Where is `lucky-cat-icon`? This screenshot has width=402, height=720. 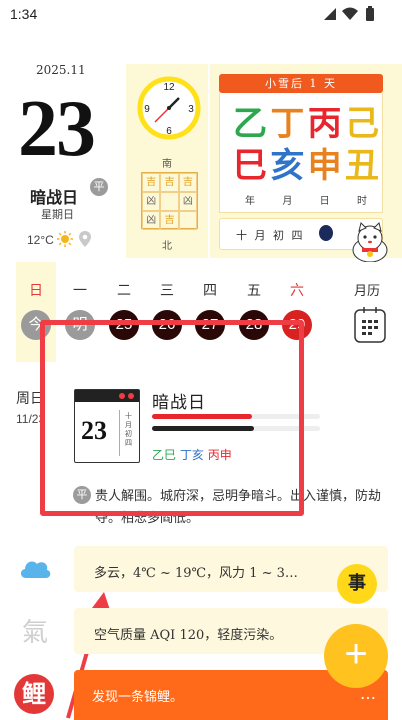 lucky-cat-icon is located at coordinates (370, 242).